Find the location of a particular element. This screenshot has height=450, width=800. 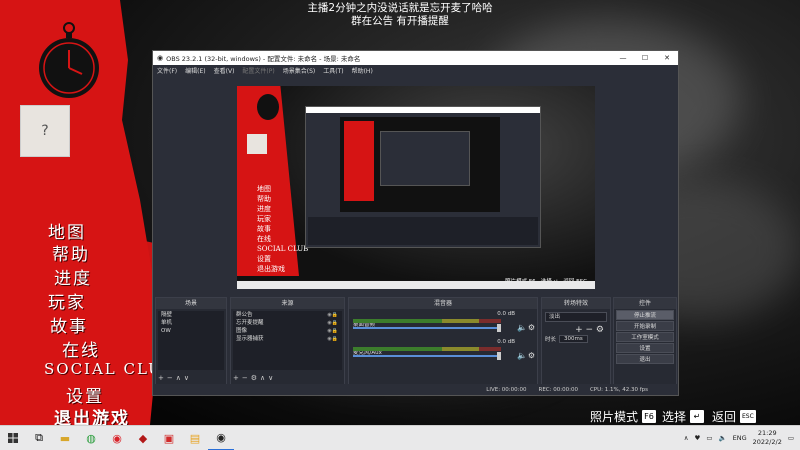

scenes-panel: 场景 隔壁 单机 OW +−∧∨ is located at coordinates (191, 341).